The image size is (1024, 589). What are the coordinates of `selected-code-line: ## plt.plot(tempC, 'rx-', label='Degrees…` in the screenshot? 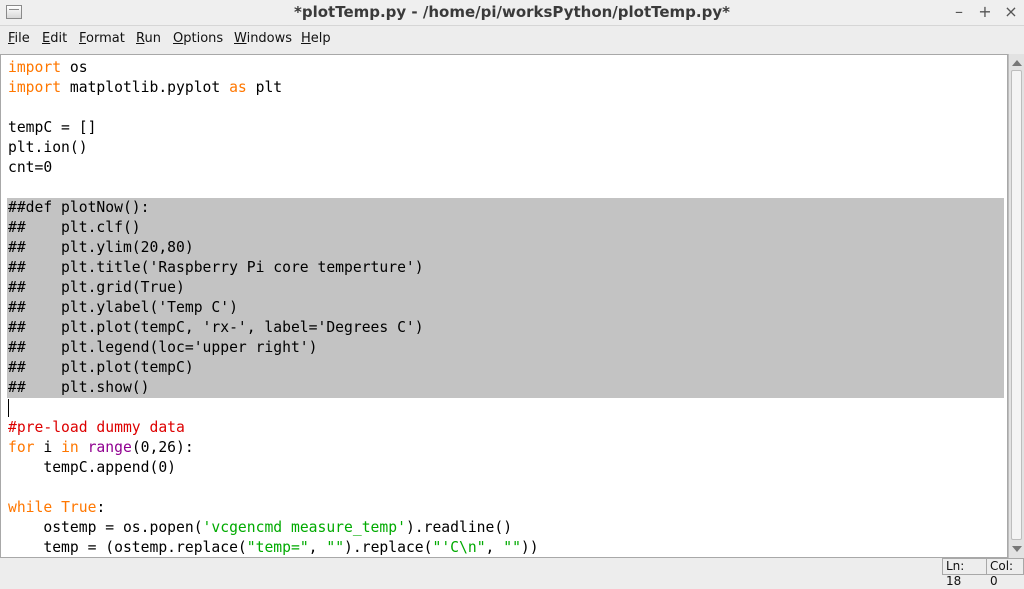 It's located at (505, 328).